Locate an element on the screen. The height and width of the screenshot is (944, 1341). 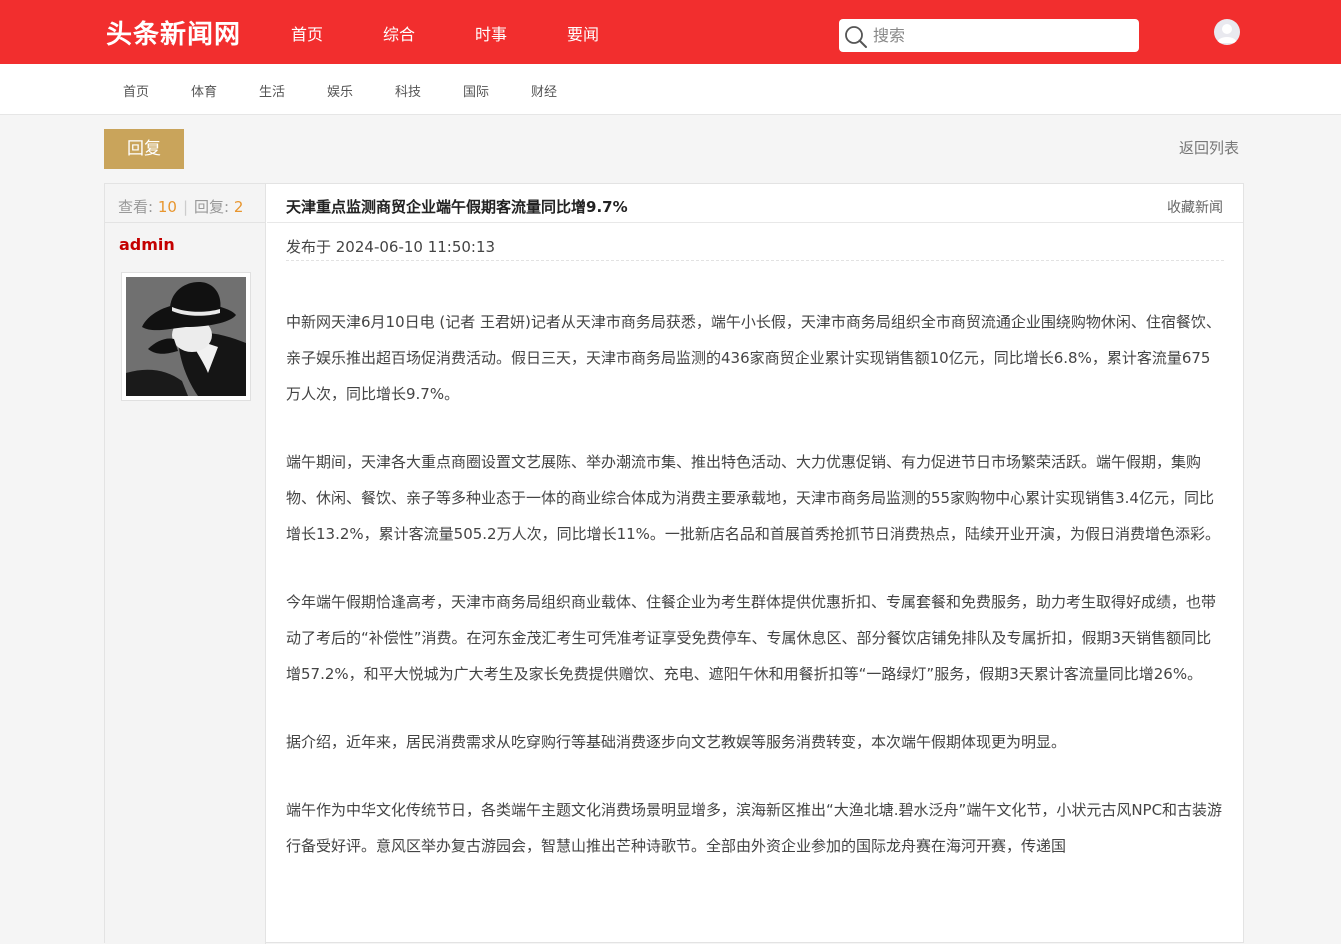
nav-item-headlines: 要闻 is located at coordinates (583, 33).